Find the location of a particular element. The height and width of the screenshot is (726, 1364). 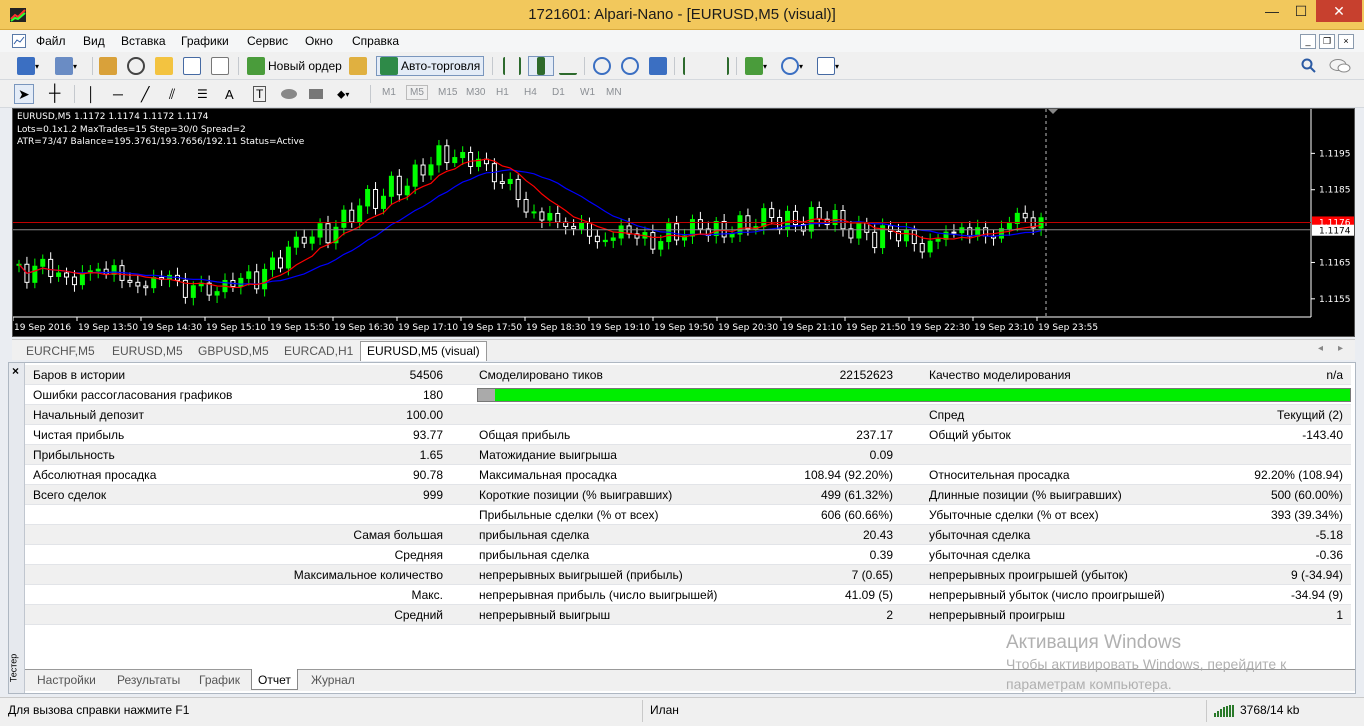

tab-eurusd-m5-visual: EURUSD,M5 (visual) is located at coordinates (423, 351).